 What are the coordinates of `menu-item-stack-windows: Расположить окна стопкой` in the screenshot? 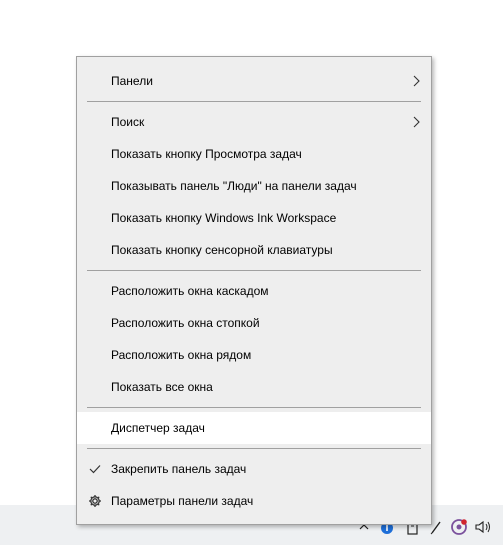 It's located at (254, 323).